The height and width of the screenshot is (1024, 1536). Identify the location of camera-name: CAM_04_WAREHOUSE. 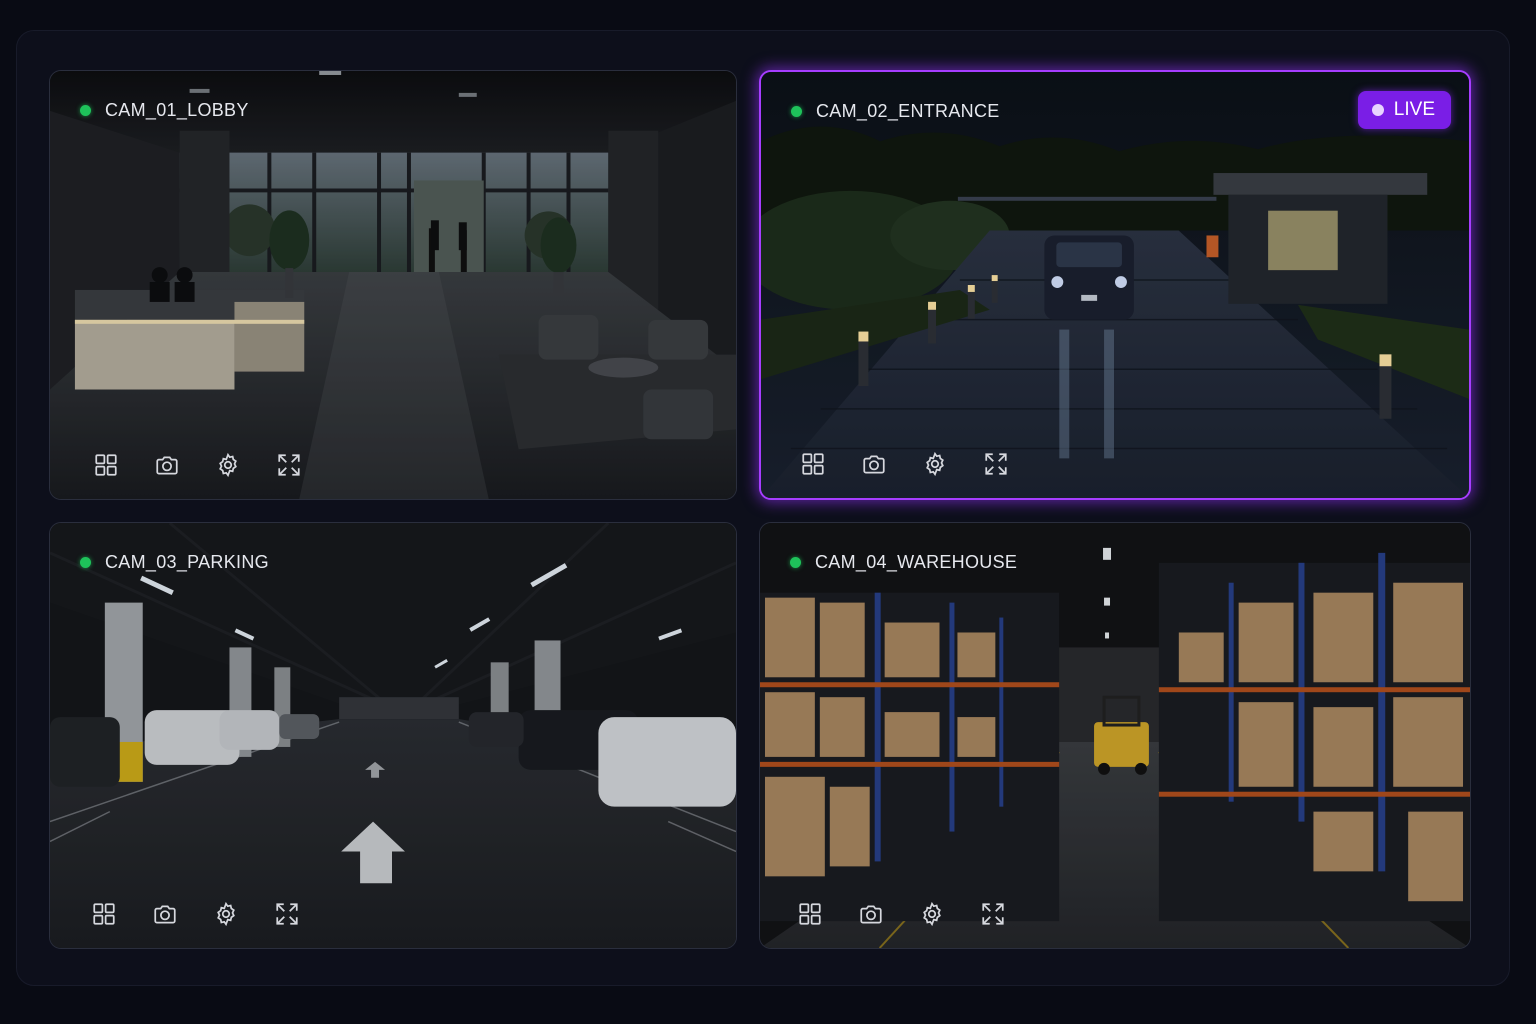
(916, 561).